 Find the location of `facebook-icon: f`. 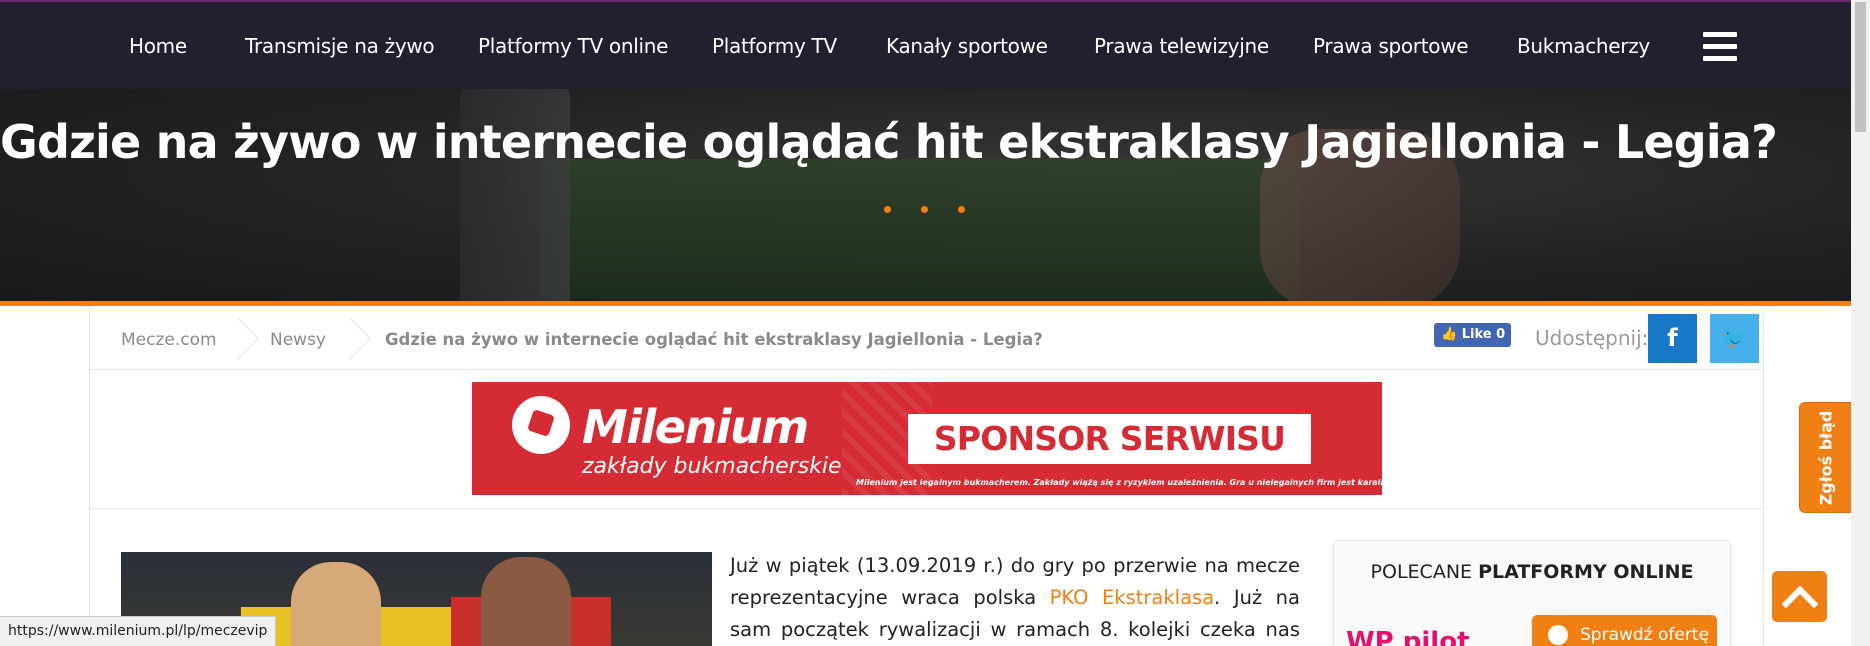

facebook-icon: f is located at coordinates (1672, 338).